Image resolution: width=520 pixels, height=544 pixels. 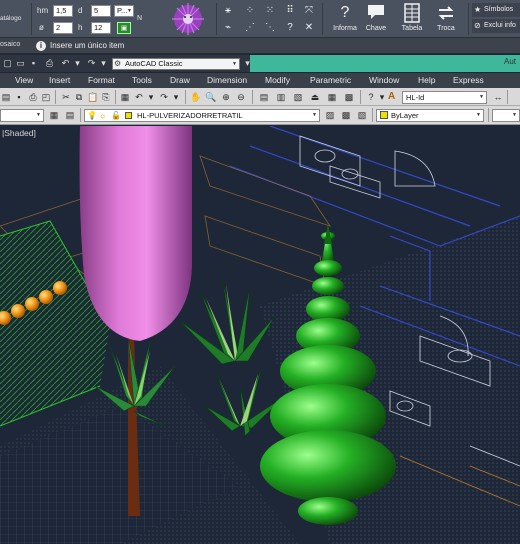 I want to click on info-icon: i, so click(x=41, y=46).